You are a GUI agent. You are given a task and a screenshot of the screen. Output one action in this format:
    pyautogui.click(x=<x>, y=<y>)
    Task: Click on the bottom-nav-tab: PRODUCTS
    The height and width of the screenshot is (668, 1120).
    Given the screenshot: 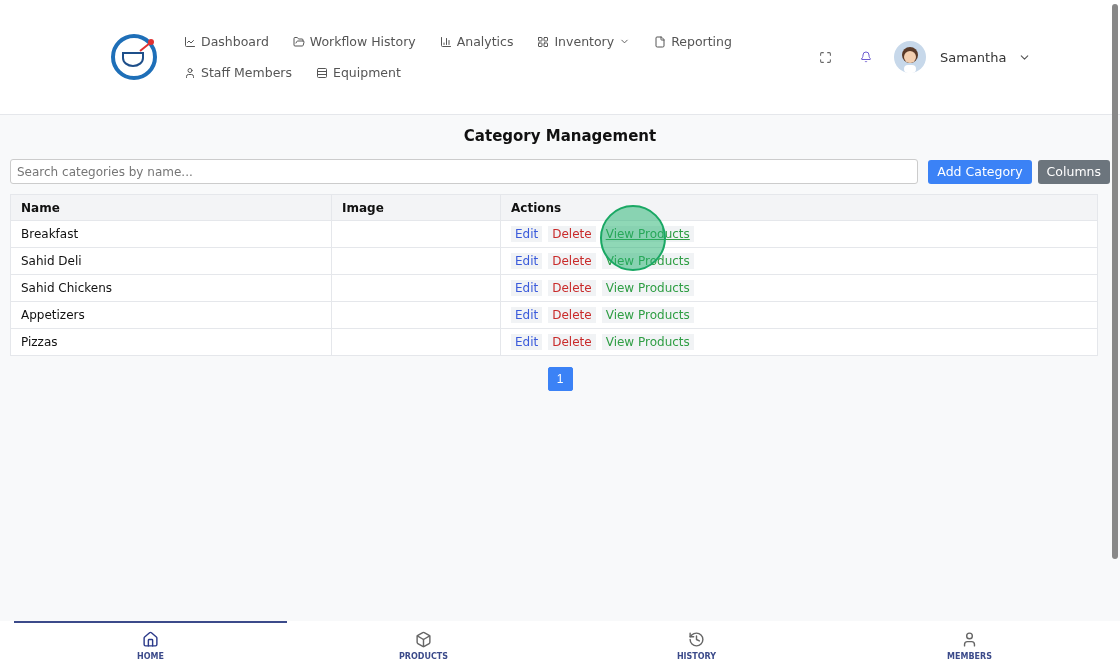 What is the action you would take?
    pyautogui.click(x=423, y=644)
    